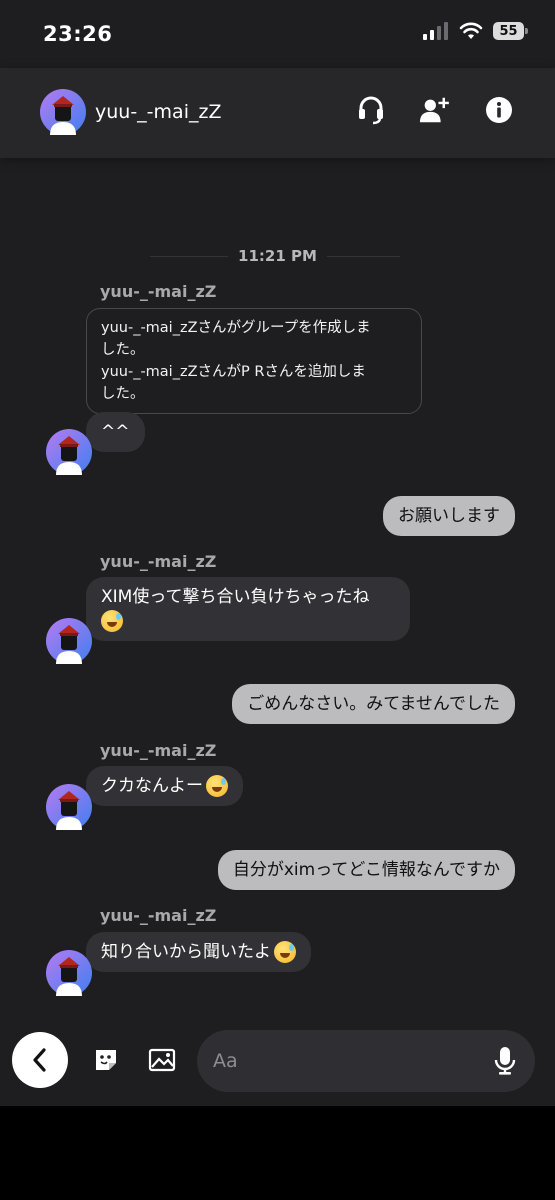  What do you see at coordinates (152, 786) in the screenshot?
I see `message-text: クカなんよー` at bounding box center [152, 786].